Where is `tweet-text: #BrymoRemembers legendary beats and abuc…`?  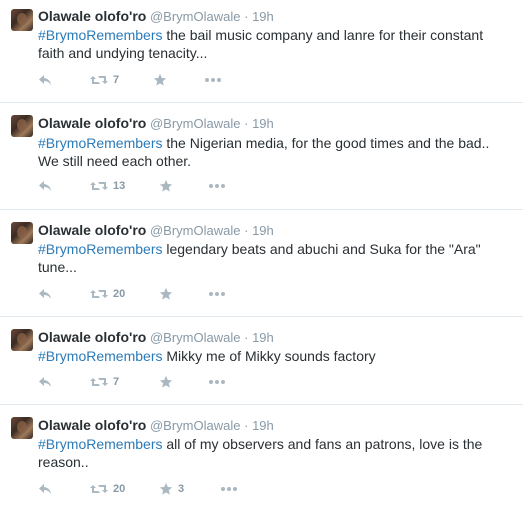 tweet-text: #BrymoRemembers legendary beats and abuc… is located at coordinates (273, 258).